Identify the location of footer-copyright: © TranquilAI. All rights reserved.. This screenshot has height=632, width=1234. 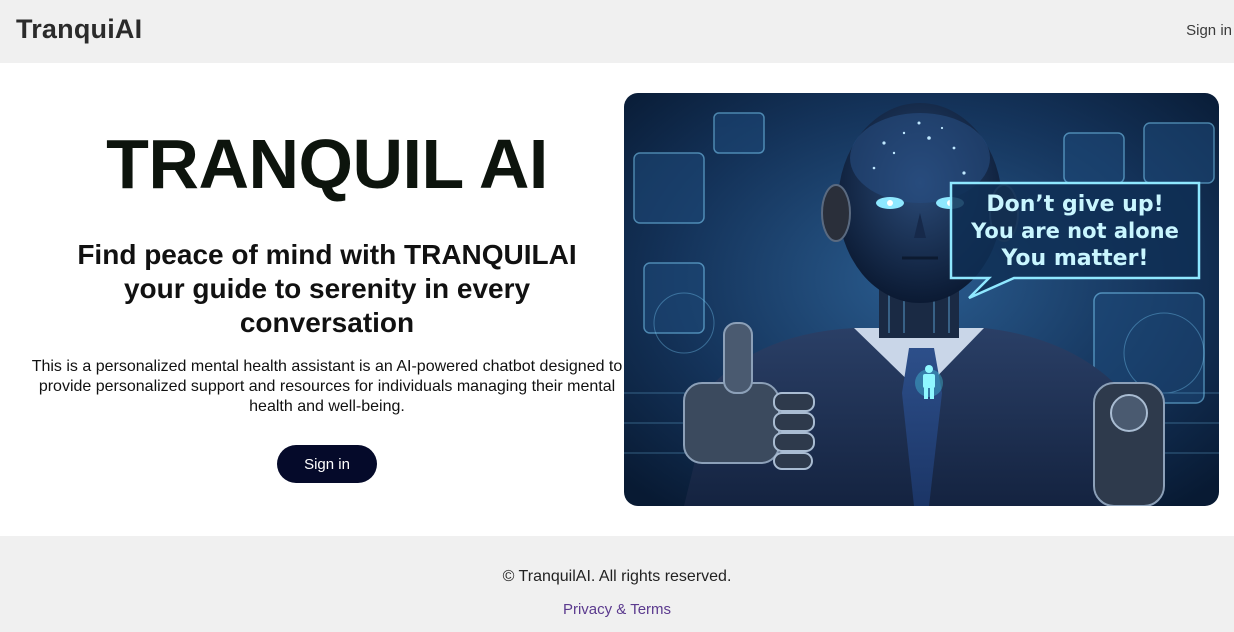
(617, 576).